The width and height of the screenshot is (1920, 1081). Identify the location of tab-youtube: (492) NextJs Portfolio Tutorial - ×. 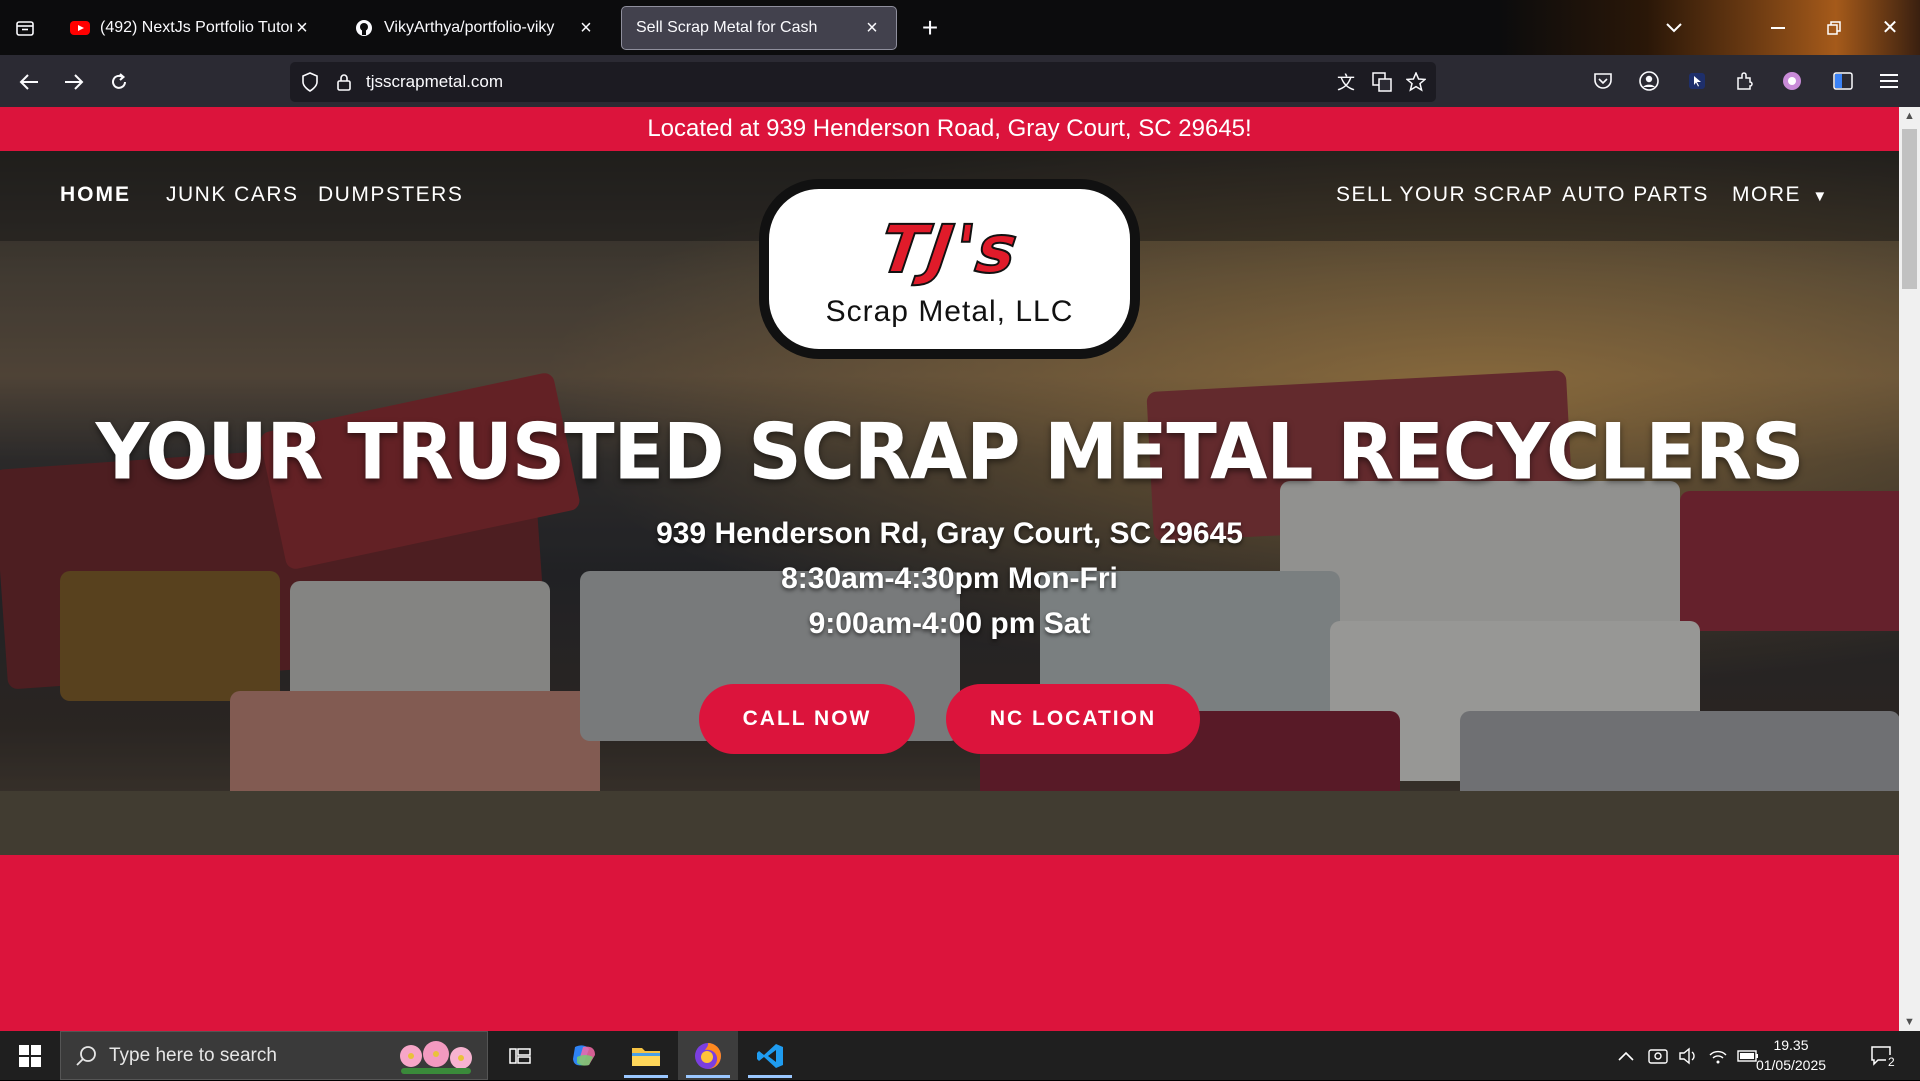
(191, 28).